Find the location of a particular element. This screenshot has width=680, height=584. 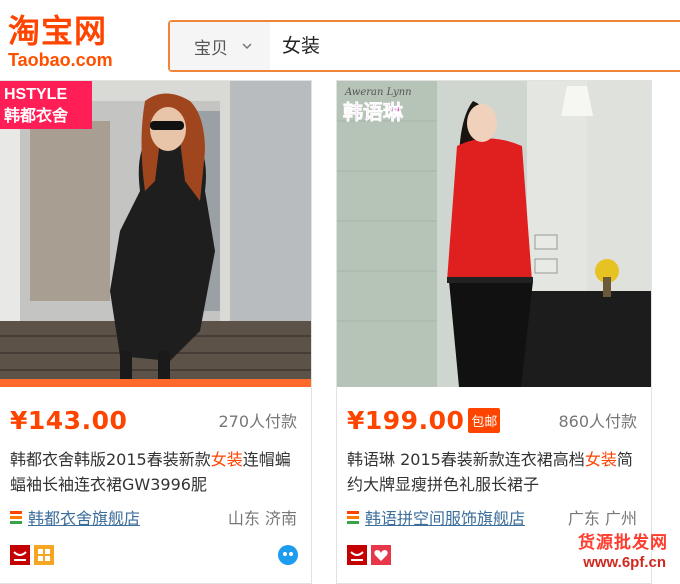

search-input: 女装 is located at coordinates (301, 46).